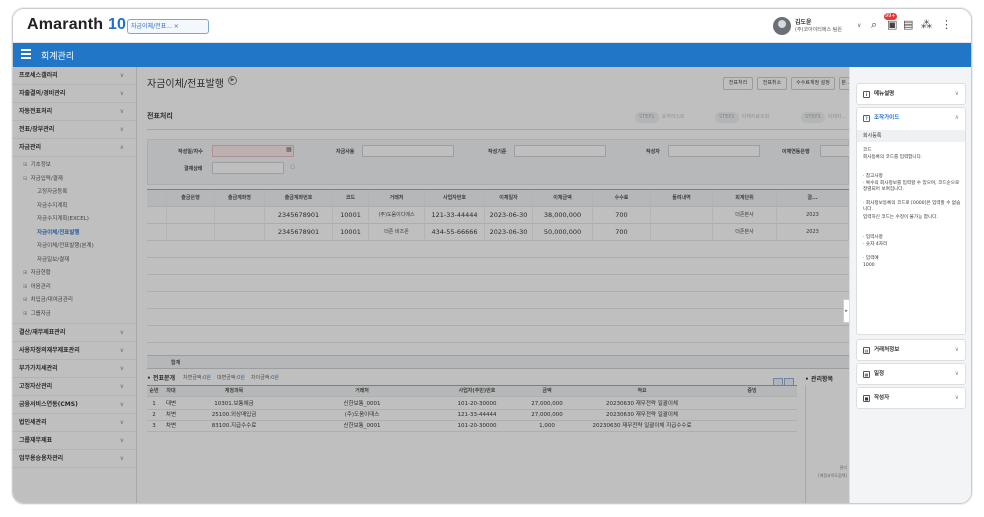  Describe the element at coordinates (74, 441) in the screenshot. I see `sidebar-item: 그룹재무제표 ∨` at that location.